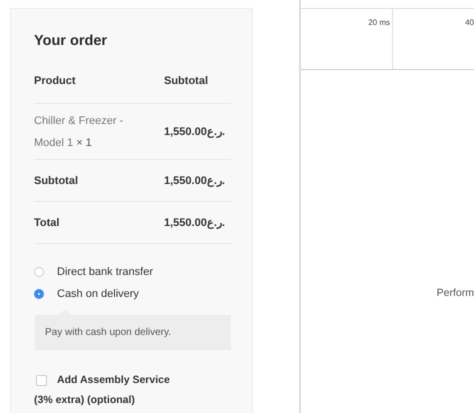 This screenshot has height=413, width=474. Describe the element at coordinates (71, 41) in the screenshot. I see `order-title: Your order` at that location.